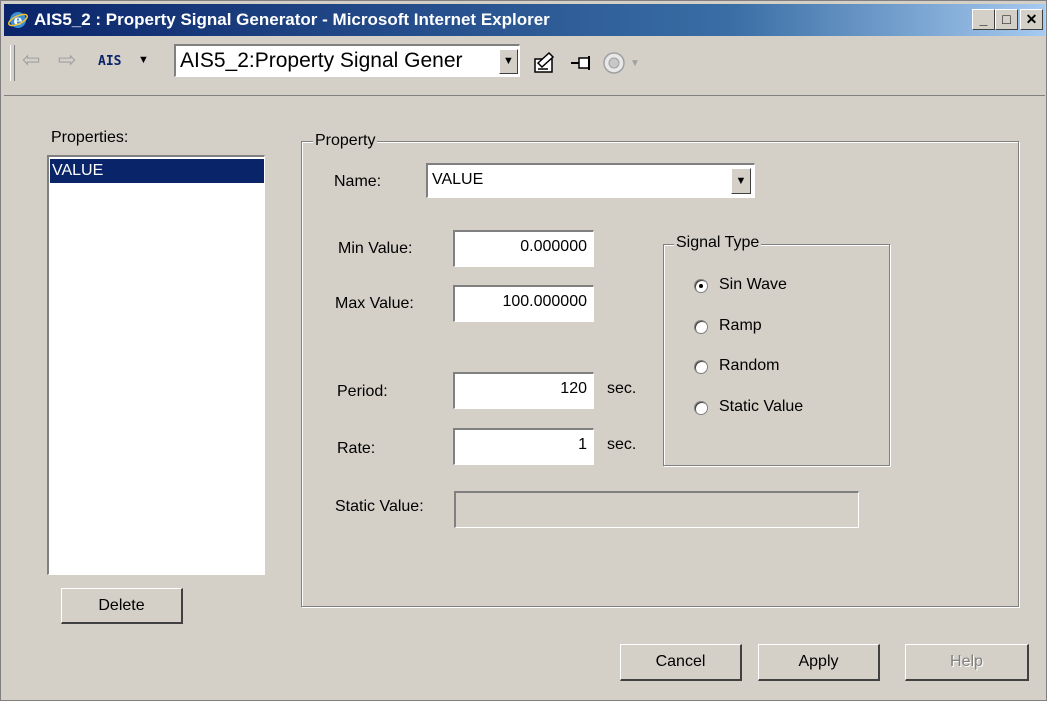 The width and height of the screenshot is (1047, 701). Describe the element at coordinates (374, 303) in the screenshot. I see `max-value-label: Max Value:` at that location.